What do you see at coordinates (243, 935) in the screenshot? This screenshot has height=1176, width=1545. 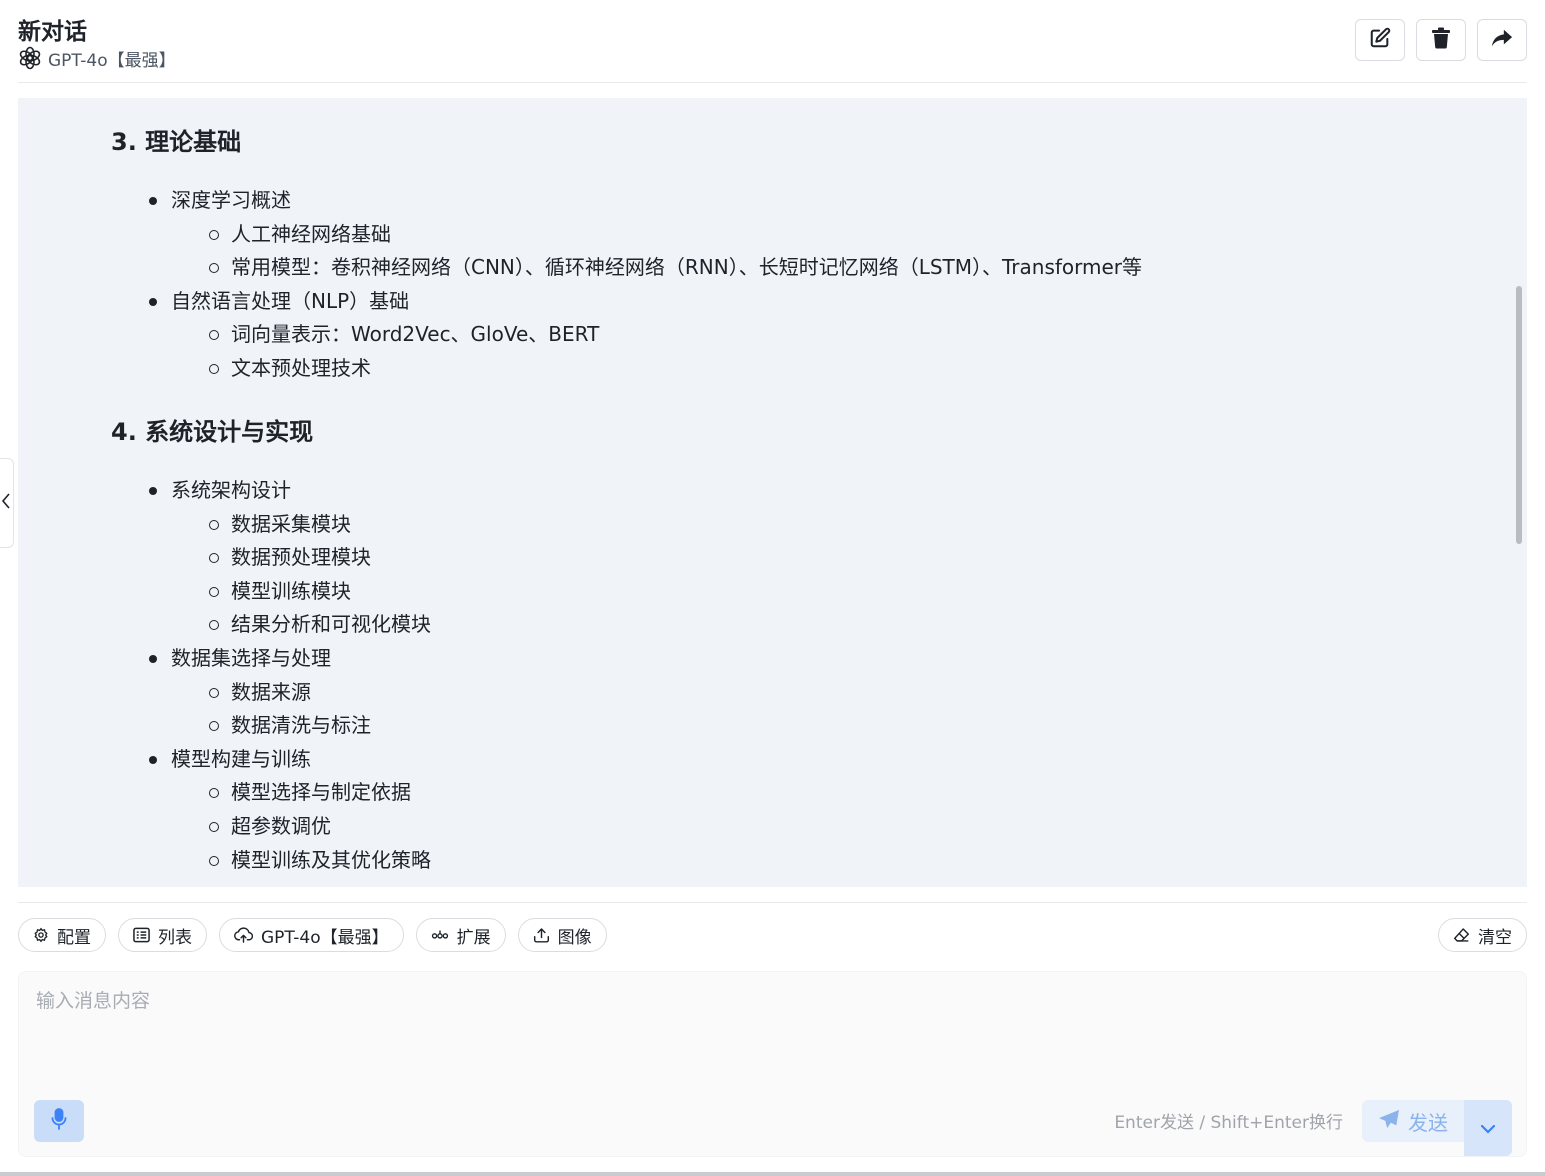 I see `cloud-upload-icon` at bounding box center [243, 935].